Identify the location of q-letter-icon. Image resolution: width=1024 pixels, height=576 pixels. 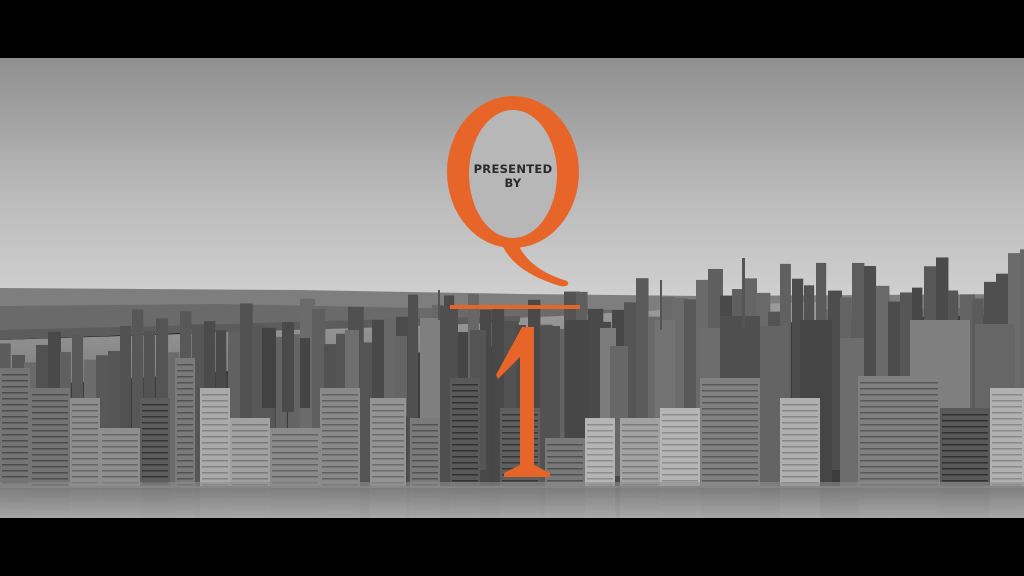
(513, 191).